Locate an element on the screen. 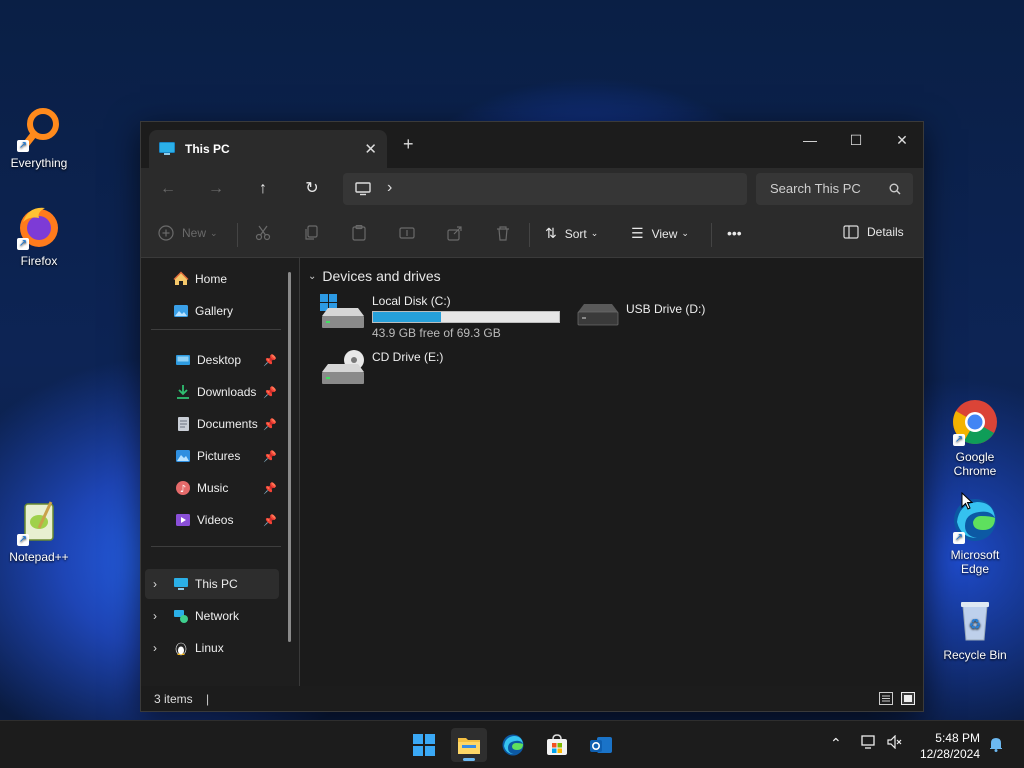  rename-icon is located at coordinates (407, 233).